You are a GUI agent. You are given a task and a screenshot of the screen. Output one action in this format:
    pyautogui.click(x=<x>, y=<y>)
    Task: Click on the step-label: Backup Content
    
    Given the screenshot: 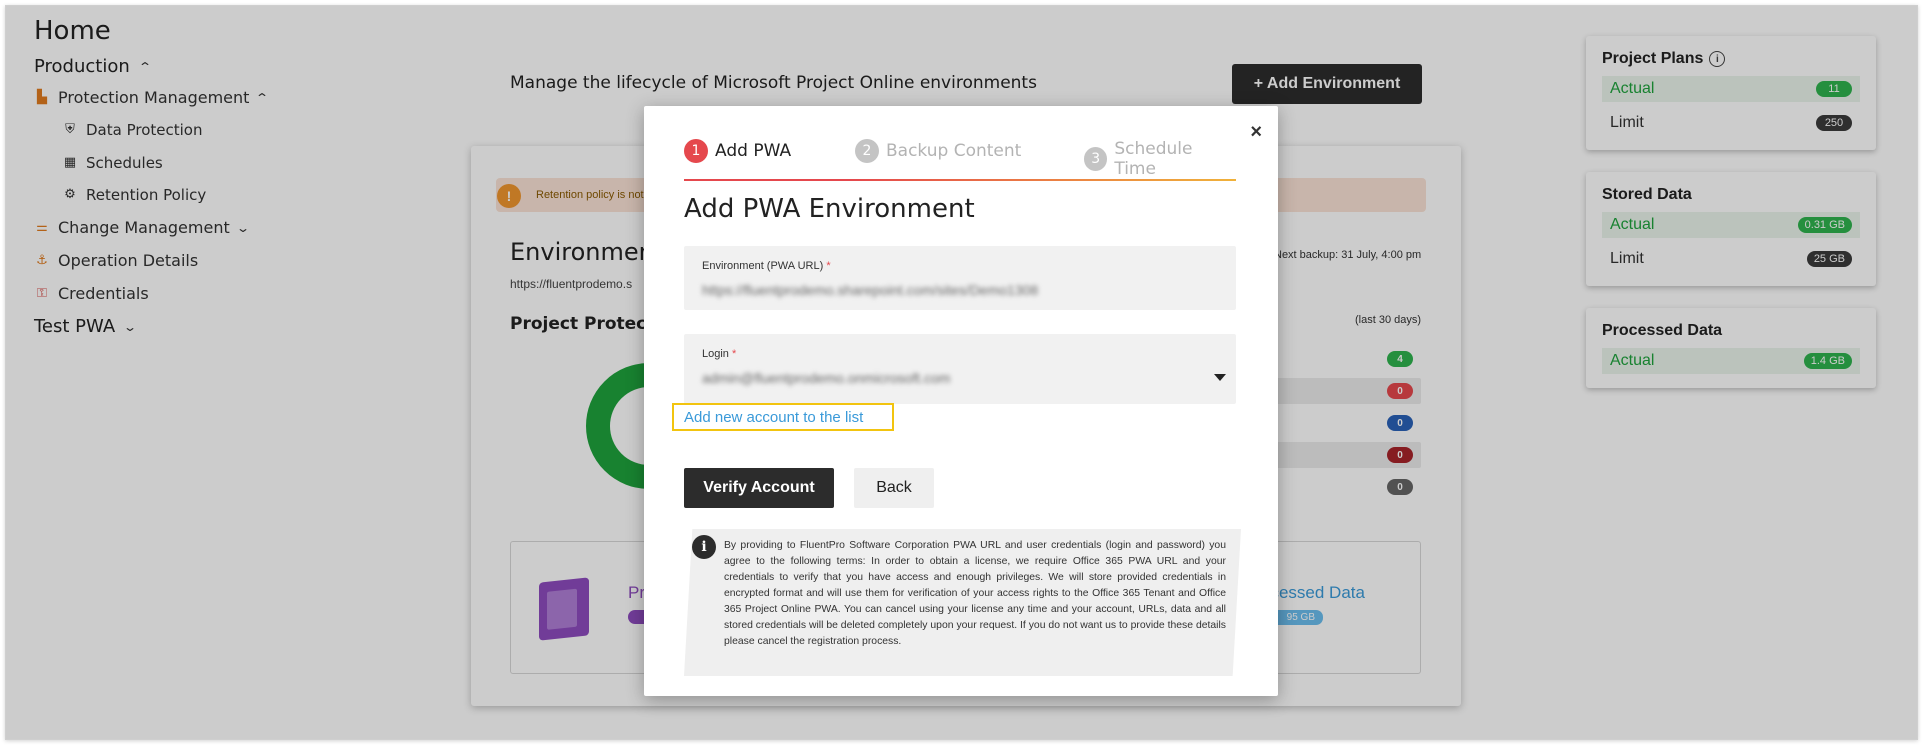 What is the action you would take?
    pyautogui.click(x=954, y=151)
    